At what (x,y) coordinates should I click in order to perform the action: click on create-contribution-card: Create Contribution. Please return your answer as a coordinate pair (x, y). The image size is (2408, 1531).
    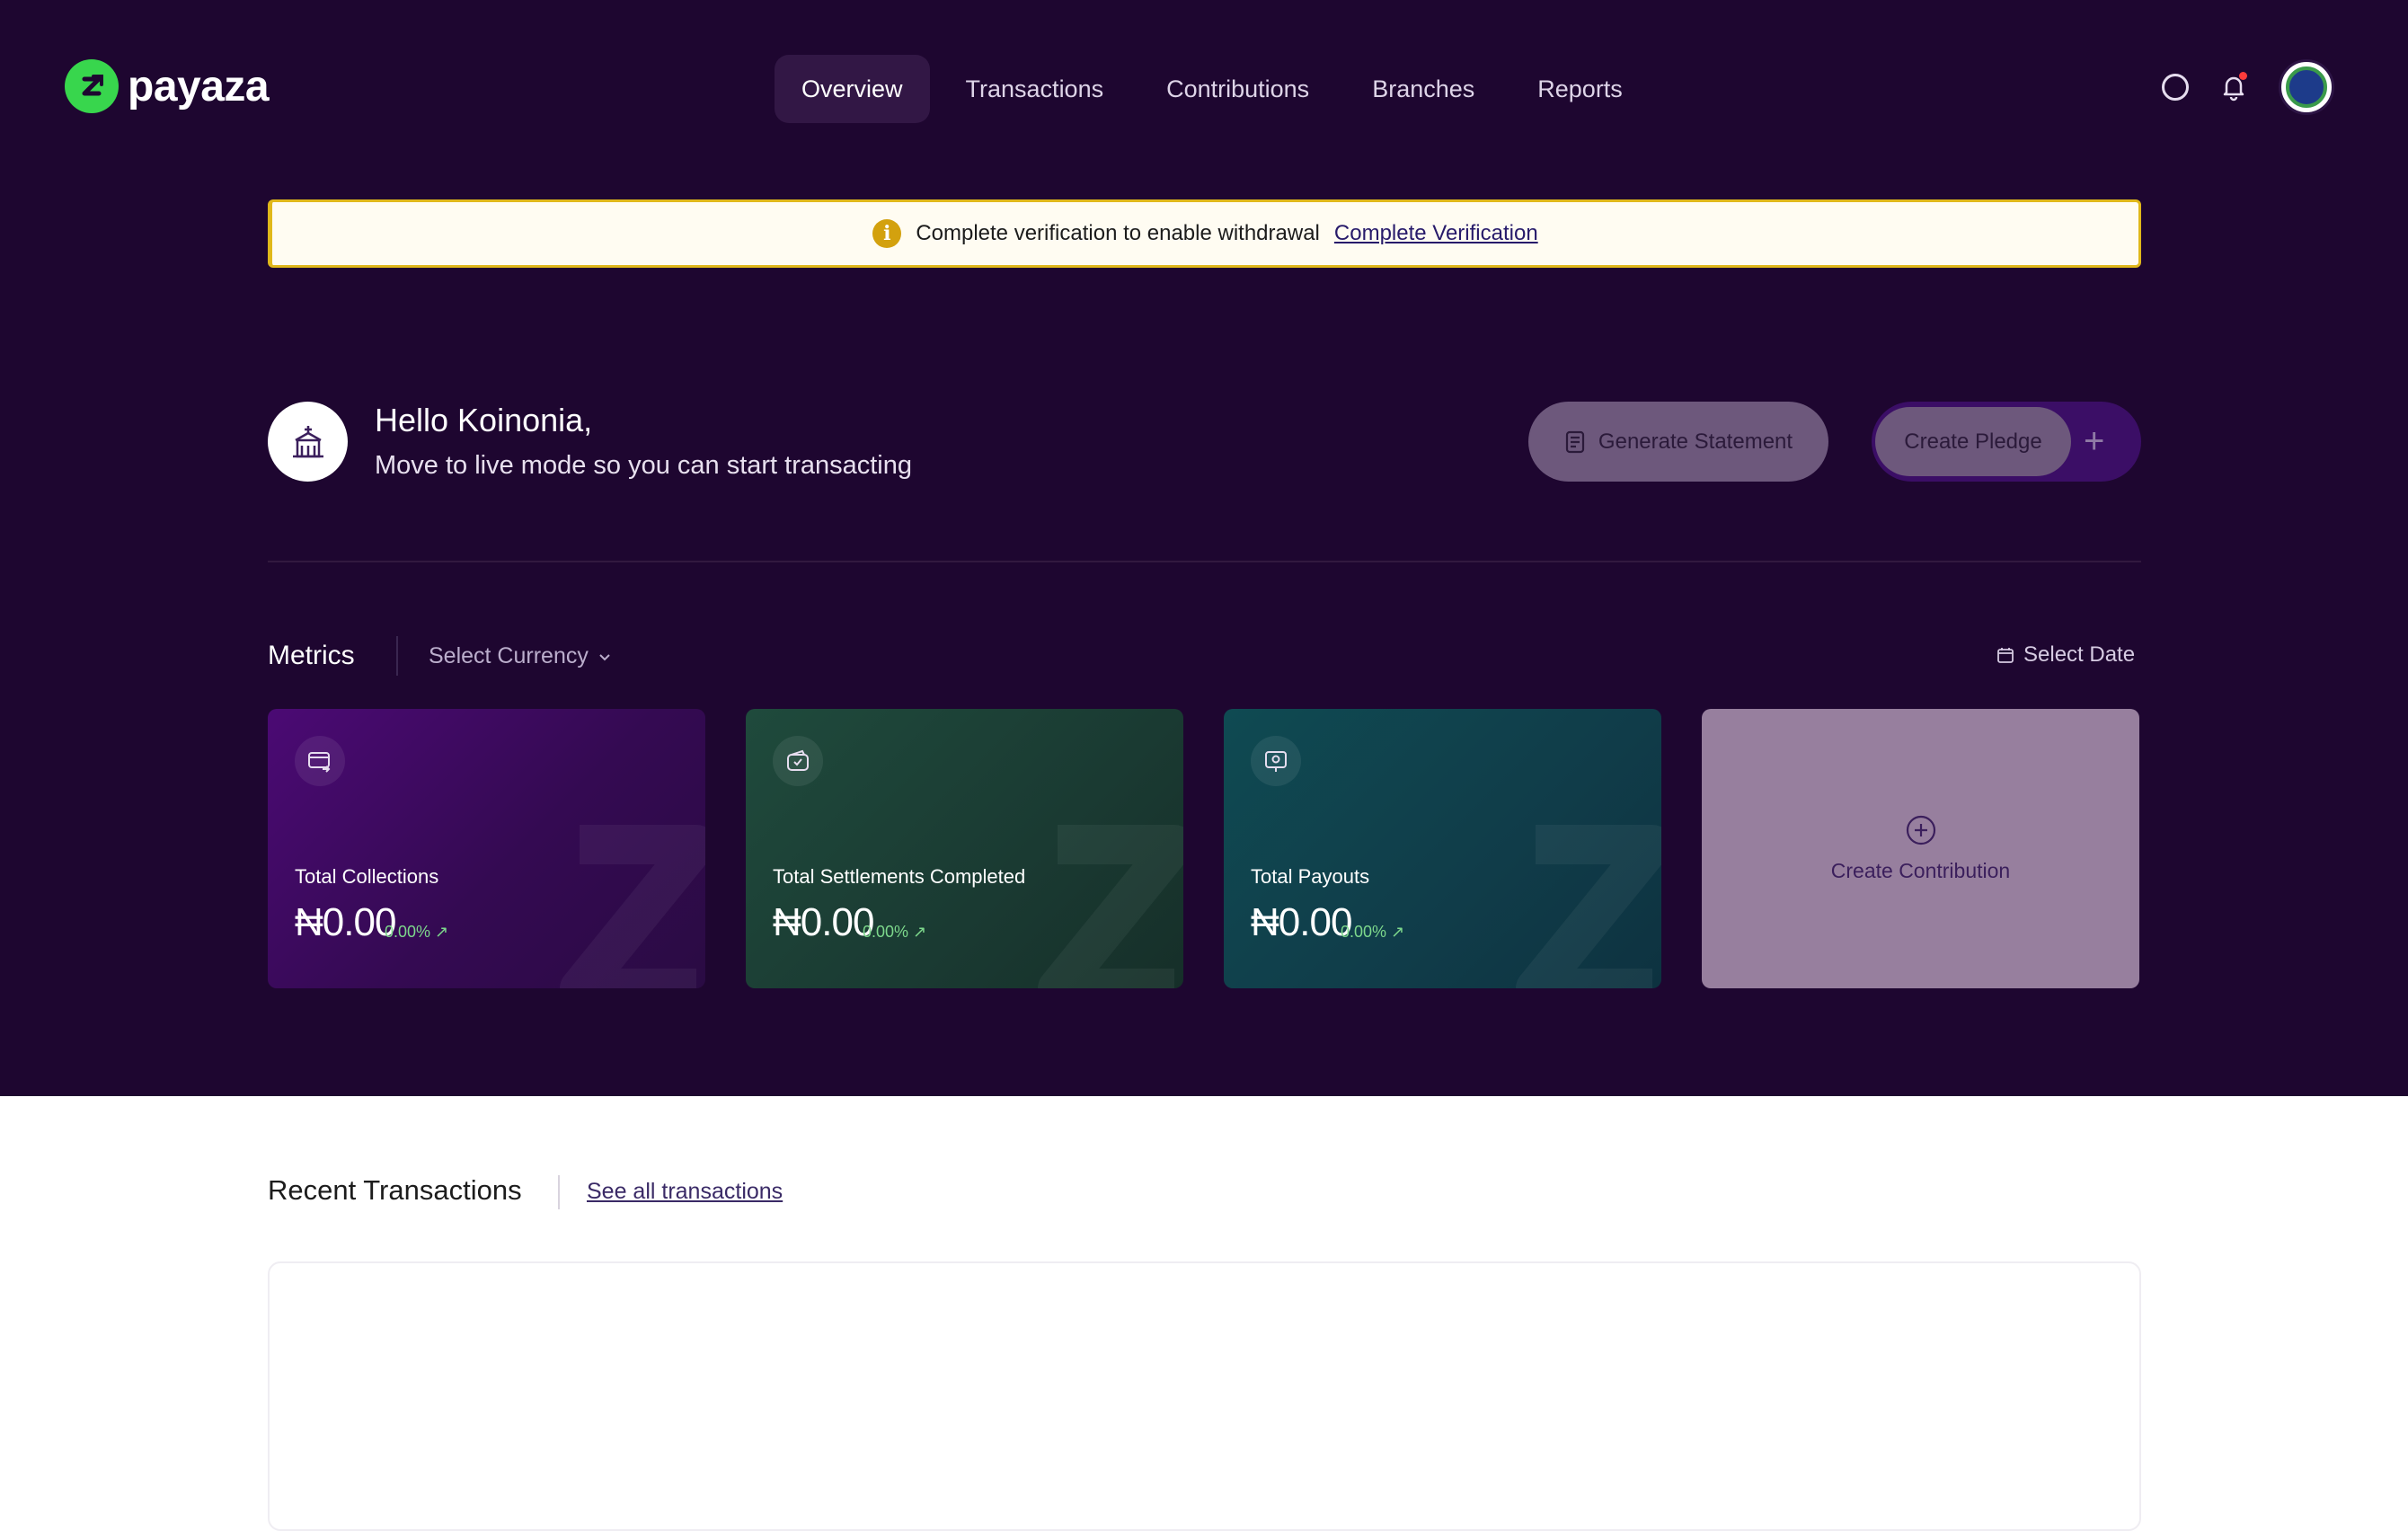
    Looking at the image, I should click on (1920, 848).